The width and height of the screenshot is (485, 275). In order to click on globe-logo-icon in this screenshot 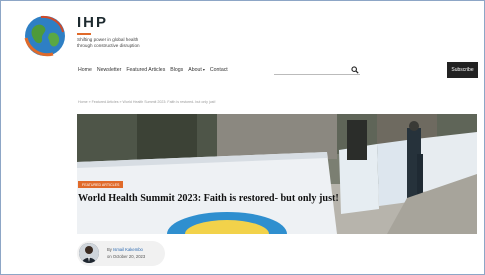, I will do `click(45, 36)`.